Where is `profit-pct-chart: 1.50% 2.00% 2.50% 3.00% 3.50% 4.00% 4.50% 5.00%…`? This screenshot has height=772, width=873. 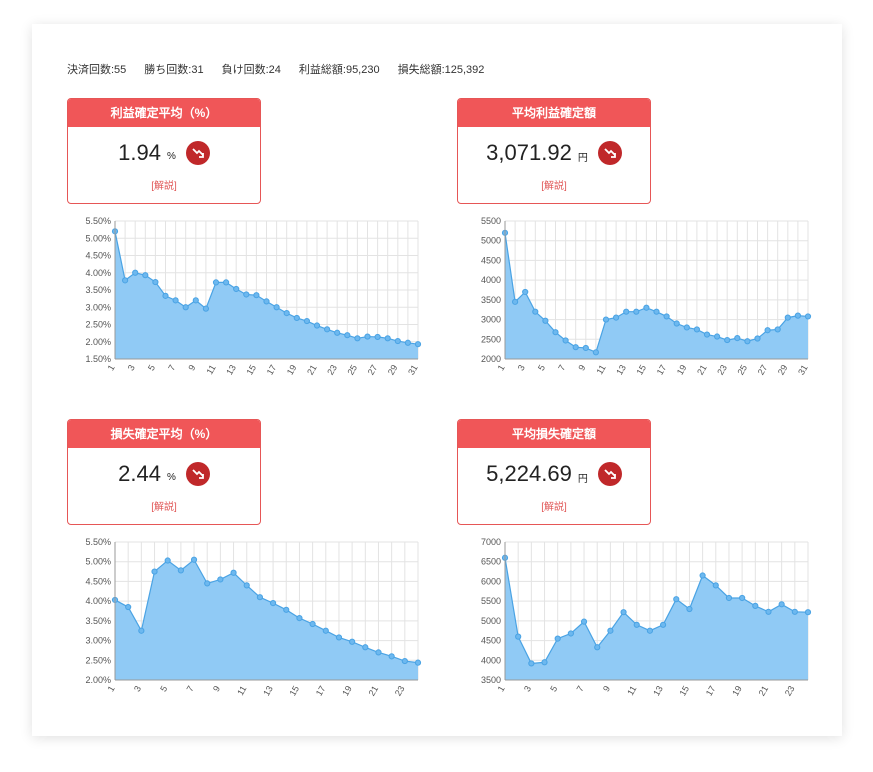
profit-pct-chart: 1.50% 2.00% 2.50% 3.00% 3.50% 4.00% 4.50% 5.00%… is located at coordinates (253, 296).